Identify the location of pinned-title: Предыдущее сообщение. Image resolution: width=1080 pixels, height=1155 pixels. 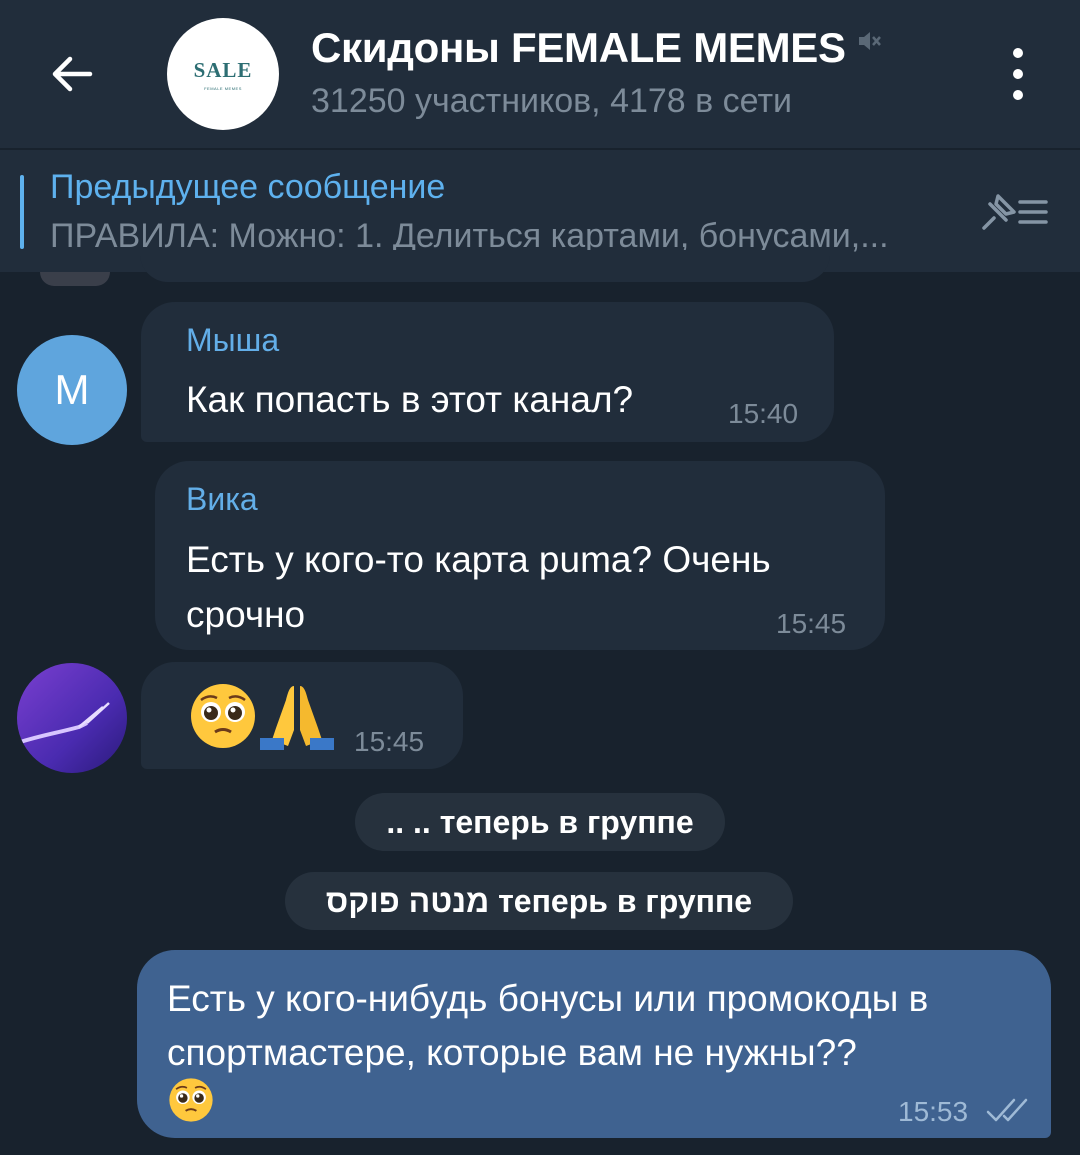
(248, 187).